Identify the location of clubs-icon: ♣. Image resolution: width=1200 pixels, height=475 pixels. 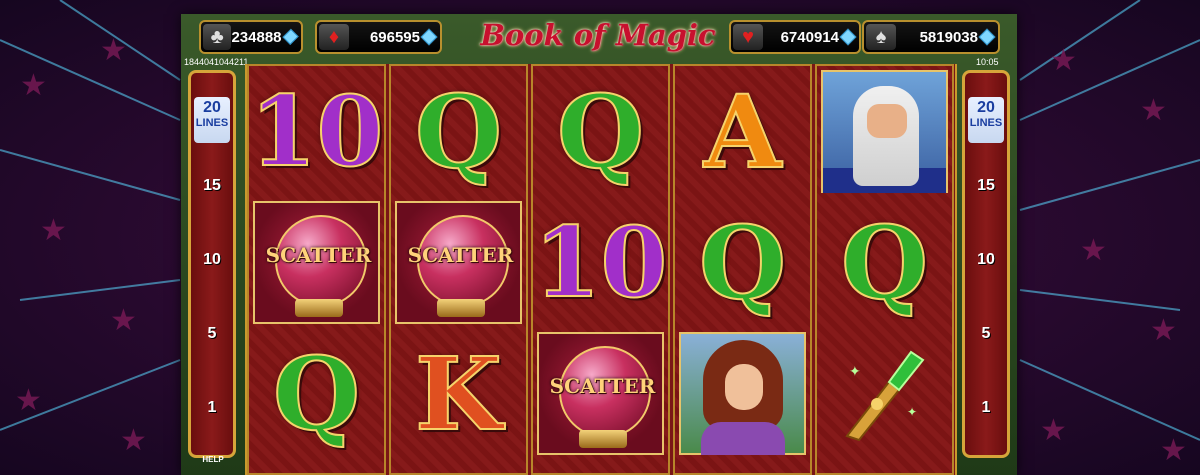
(217, 37).